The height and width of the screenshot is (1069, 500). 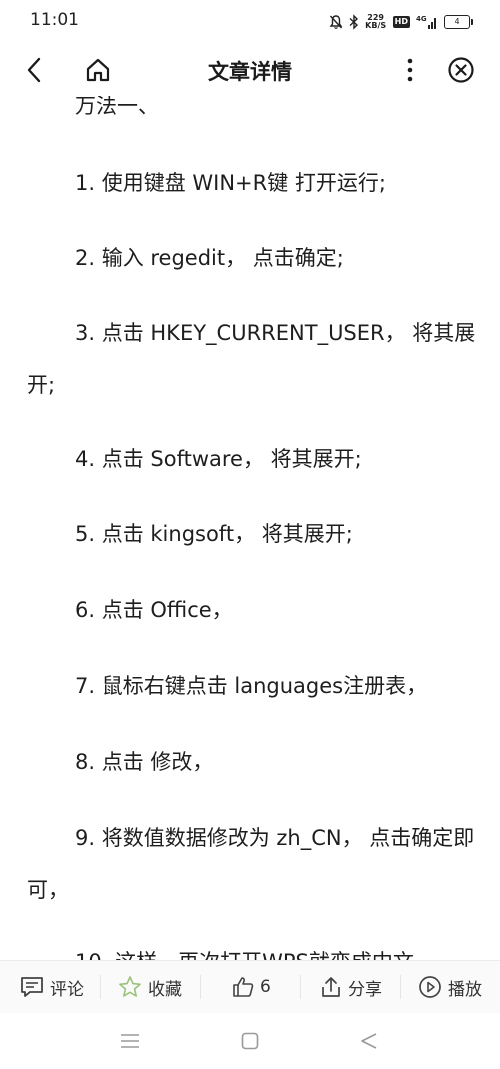 What do you see at coordinates (421, 19) in the screenshot?
I see `network-label: 4G` at bounding box center [421, 19].